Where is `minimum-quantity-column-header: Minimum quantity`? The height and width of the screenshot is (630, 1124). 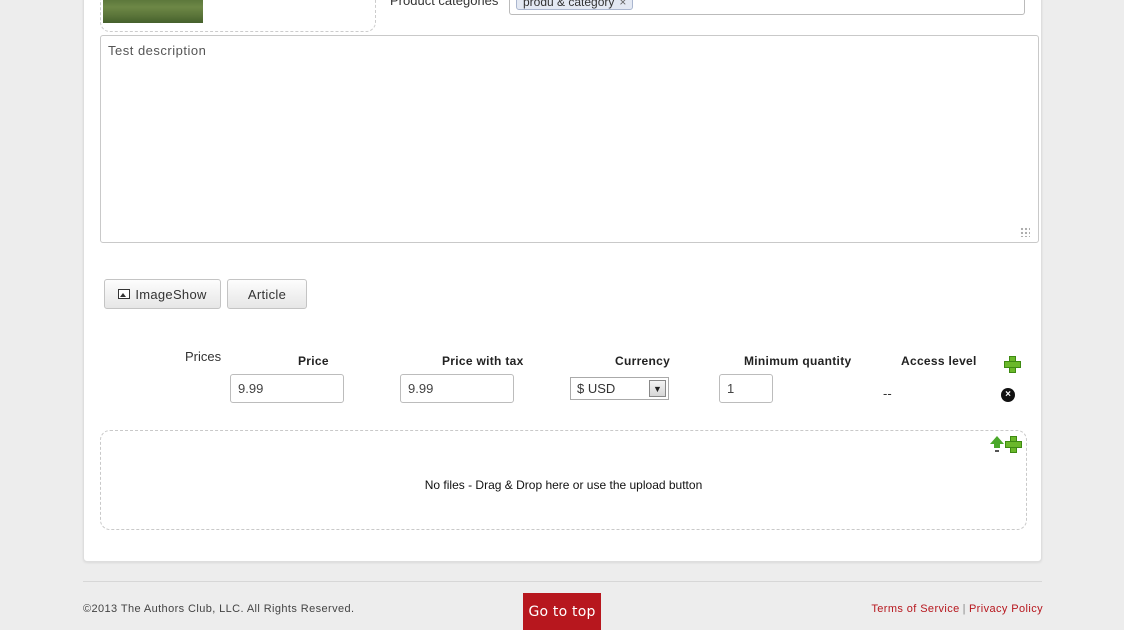 minimum-quantity-column-header: Minimum quantity is located at coordinates (798, 361).